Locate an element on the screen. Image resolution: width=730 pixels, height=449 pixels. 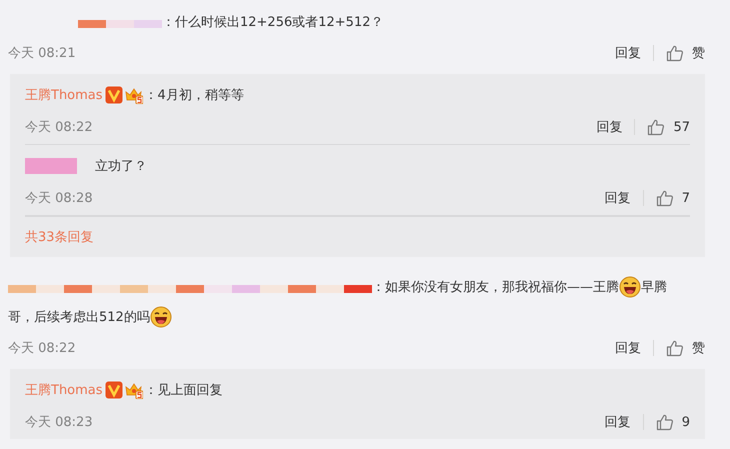
like-button: 9 is located at coordinates (673, 422).